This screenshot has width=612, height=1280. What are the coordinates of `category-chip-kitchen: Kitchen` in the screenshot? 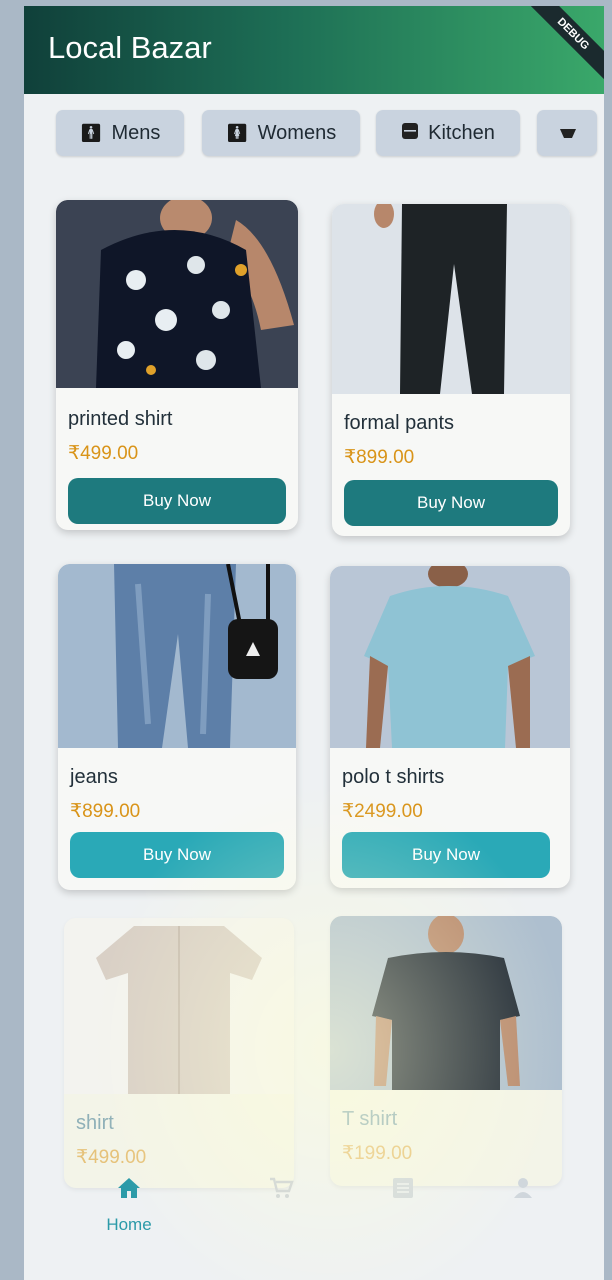 It's located at (448, 133).